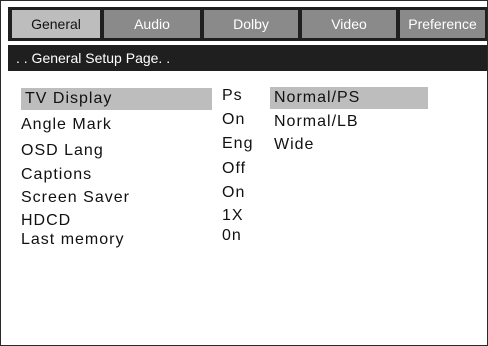  I want to click on setting-label: Screen Saver, so click(75, 197).